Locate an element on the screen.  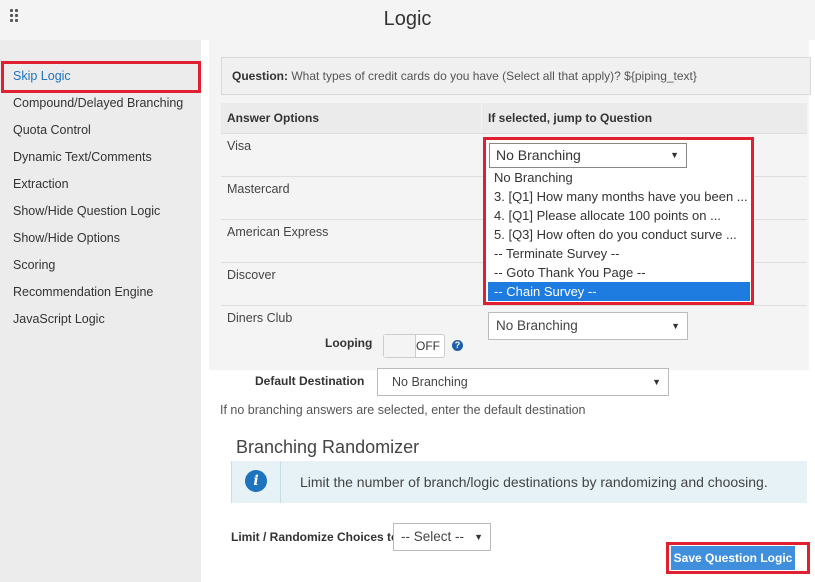
sidebar-item-dynamic-text: Dynamic Text/Comments is located at coordinates (82, 157).